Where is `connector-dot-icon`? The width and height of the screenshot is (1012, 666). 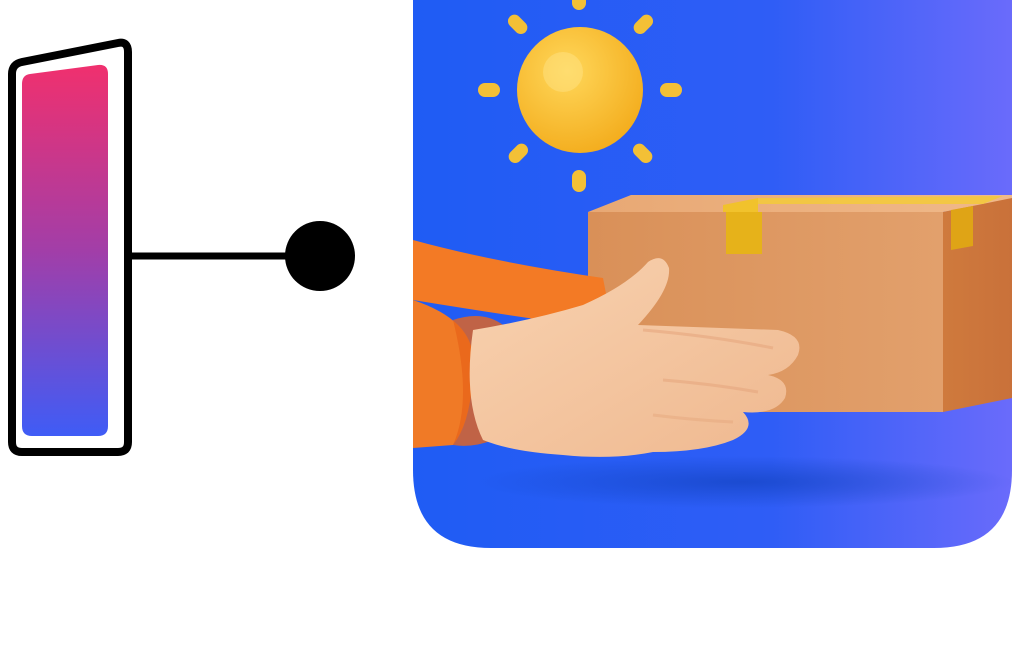
connector-dot-icon is located at coordinates (320, 256).